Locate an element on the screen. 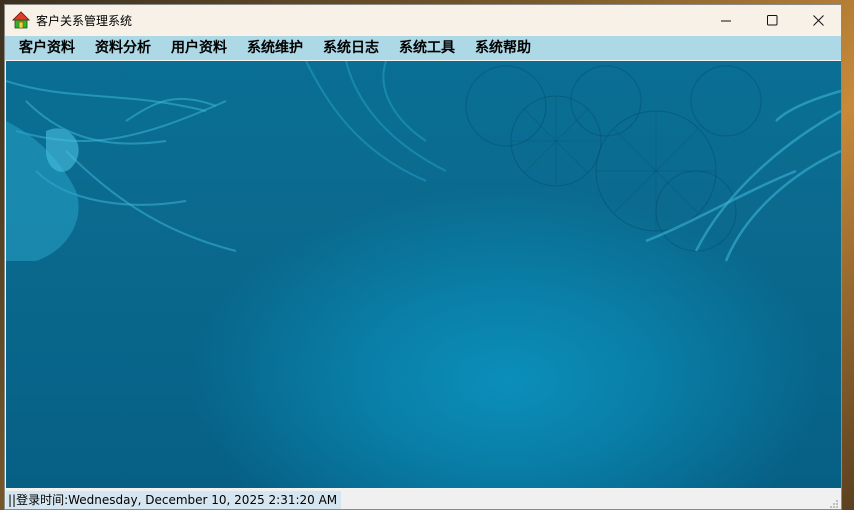  maximize-button is located at coordinates (772, 20).